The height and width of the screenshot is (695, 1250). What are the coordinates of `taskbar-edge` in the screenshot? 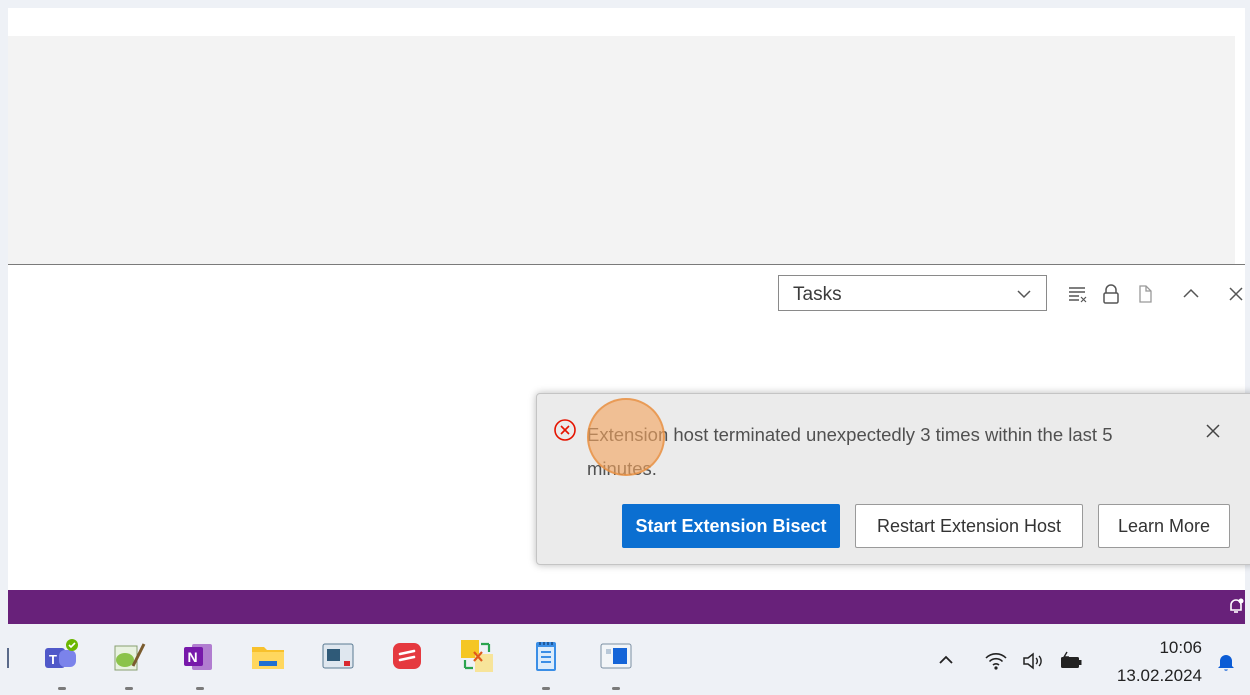 It's located at (8, 658).